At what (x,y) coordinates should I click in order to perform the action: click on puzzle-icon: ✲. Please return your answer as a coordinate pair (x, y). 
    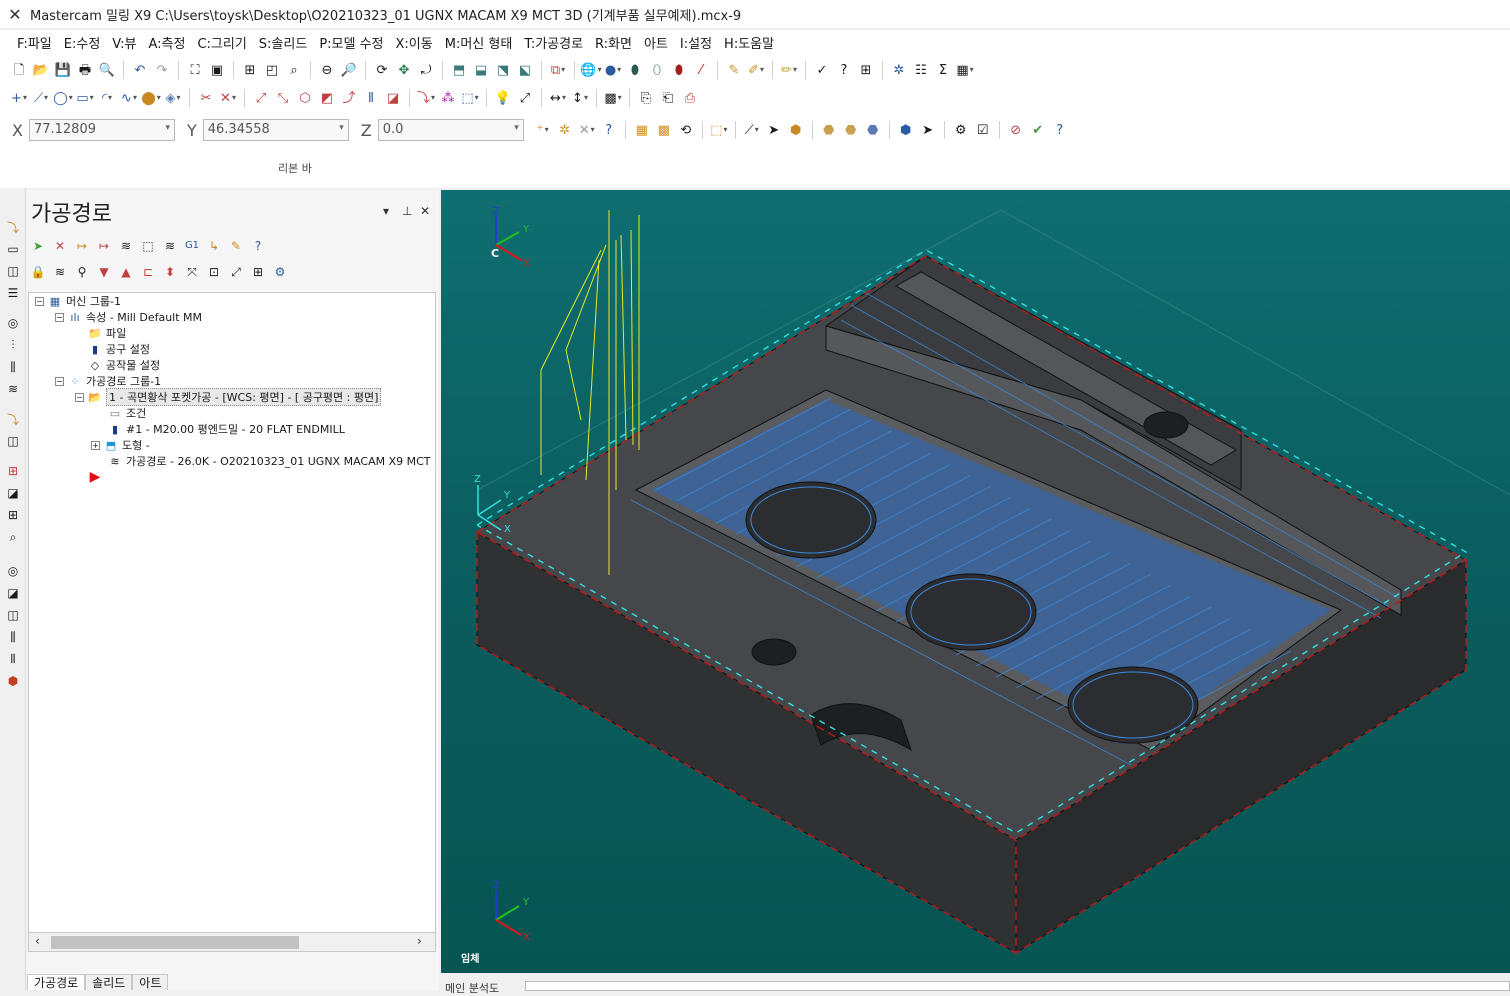
    Looking at the image, I should click on (899, 70).